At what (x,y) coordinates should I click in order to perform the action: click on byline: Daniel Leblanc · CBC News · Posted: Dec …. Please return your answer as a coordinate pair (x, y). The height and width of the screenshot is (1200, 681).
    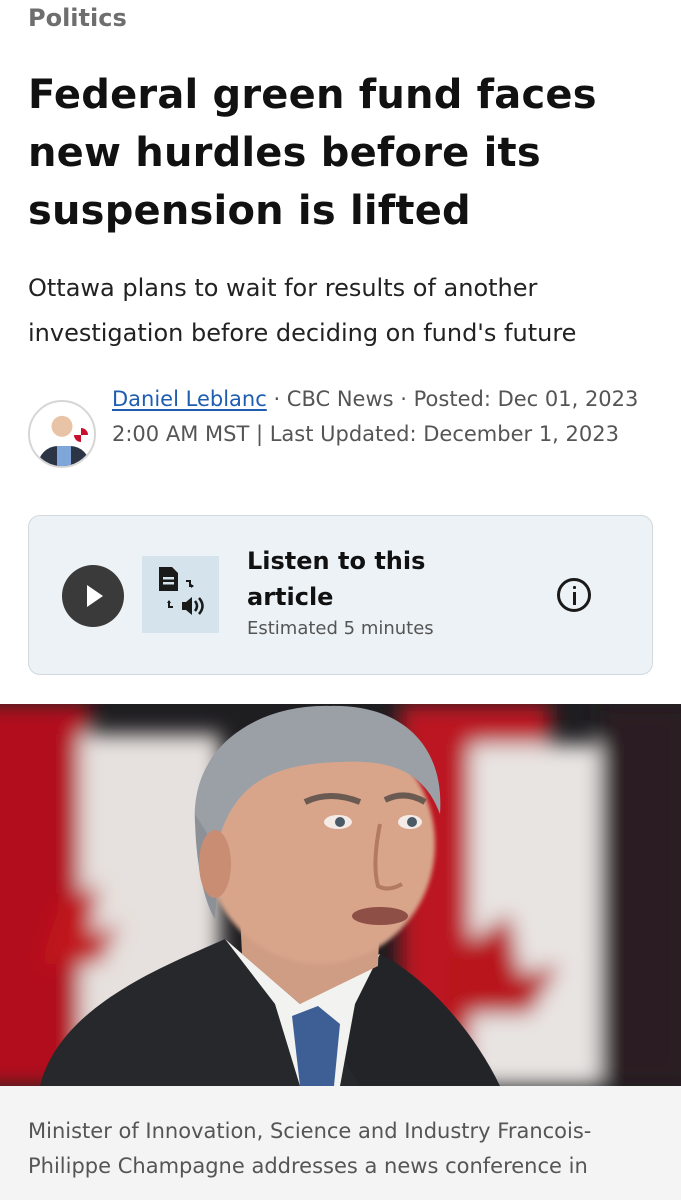
    Looking at the image, I should click on (343, 437).